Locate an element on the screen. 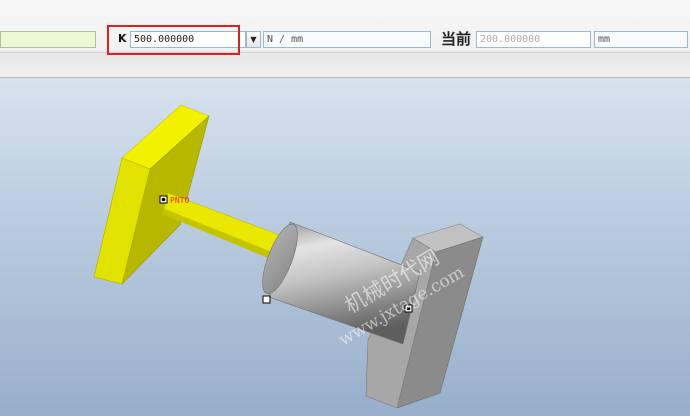 The image size is (690, 416). current-length-label: 当前 is located at coordinates (456, 39).